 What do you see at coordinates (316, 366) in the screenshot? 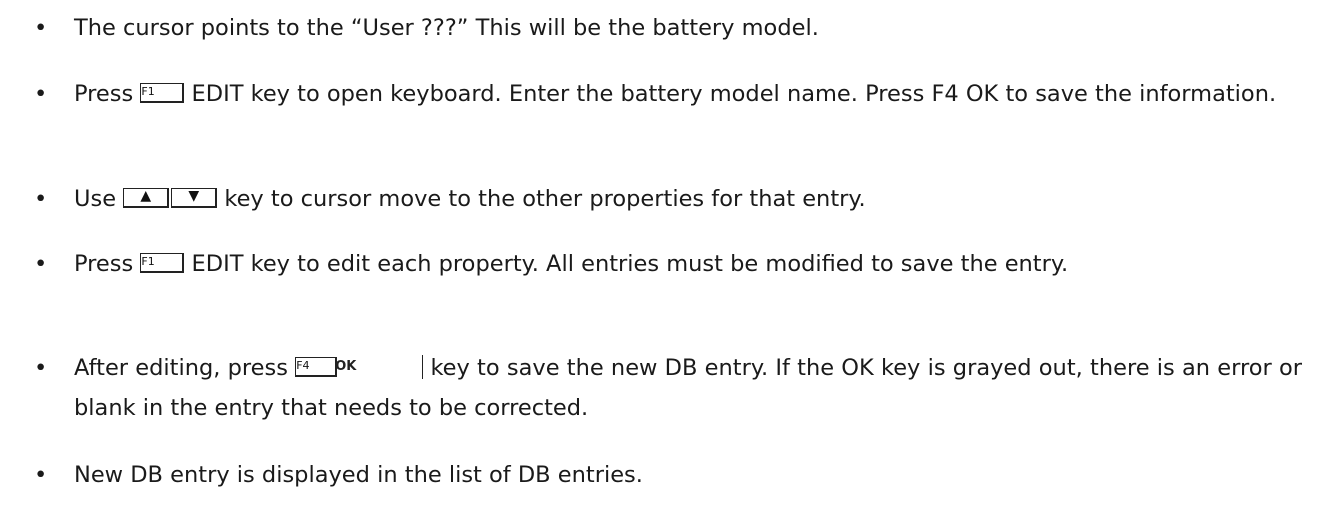
I see `f4-key-icon: F4` at bounding box center [316, 366].